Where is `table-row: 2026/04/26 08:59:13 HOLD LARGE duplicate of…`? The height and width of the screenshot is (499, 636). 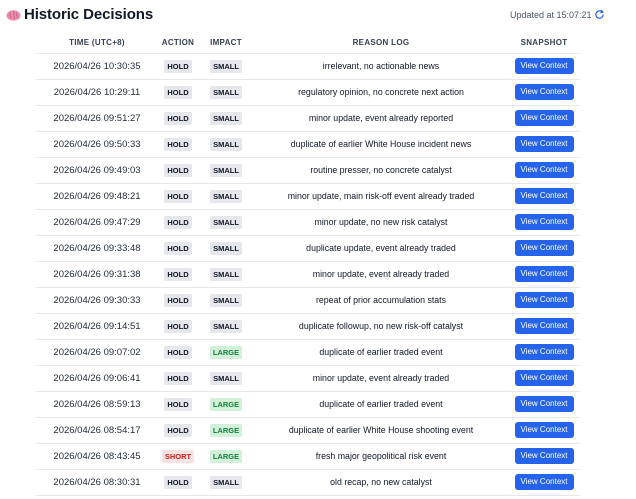
table-row: 2026/04/26 08:59:13 HOLD LARGE duplicate of… is located at coordinates (308, 403).